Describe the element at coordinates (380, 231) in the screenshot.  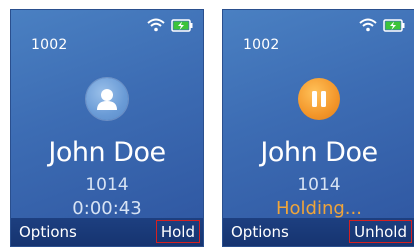
I see `unhold-softkey: Unhold` at that location.